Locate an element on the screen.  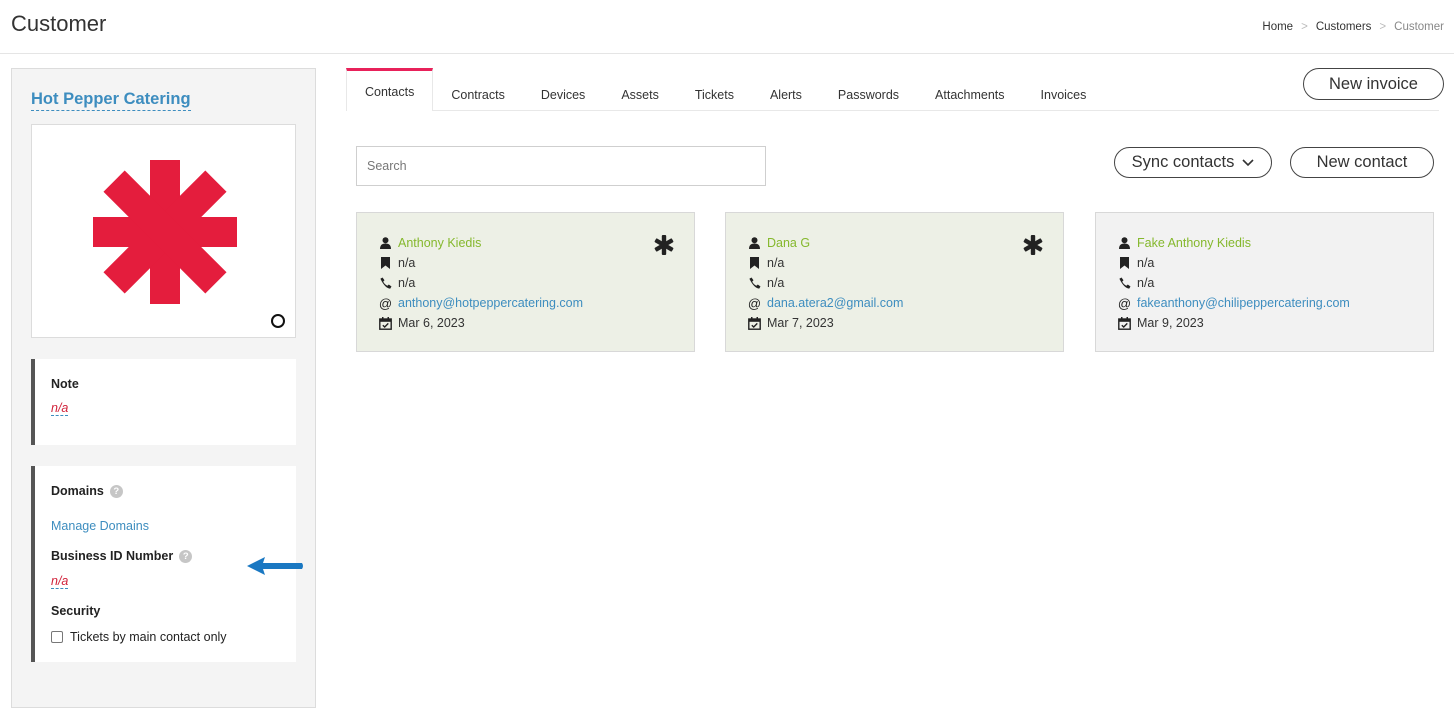
tab-devices: Devices is located at coordinates (563, 89).